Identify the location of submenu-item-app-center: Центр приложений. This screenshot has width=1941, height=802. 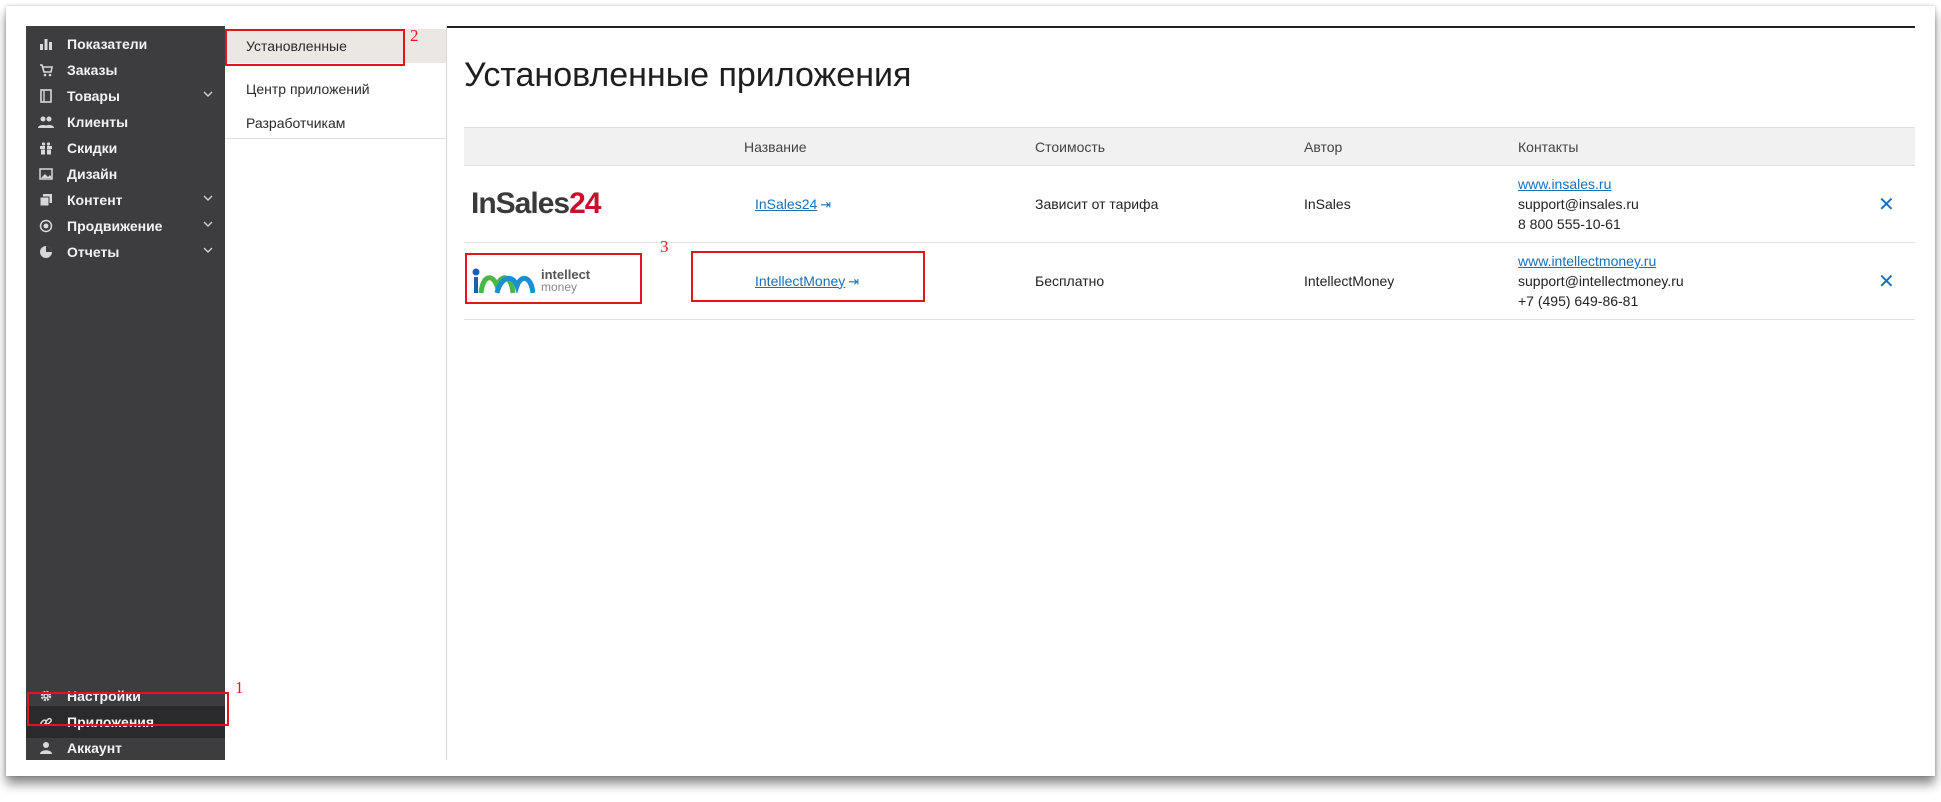
(335, 89).